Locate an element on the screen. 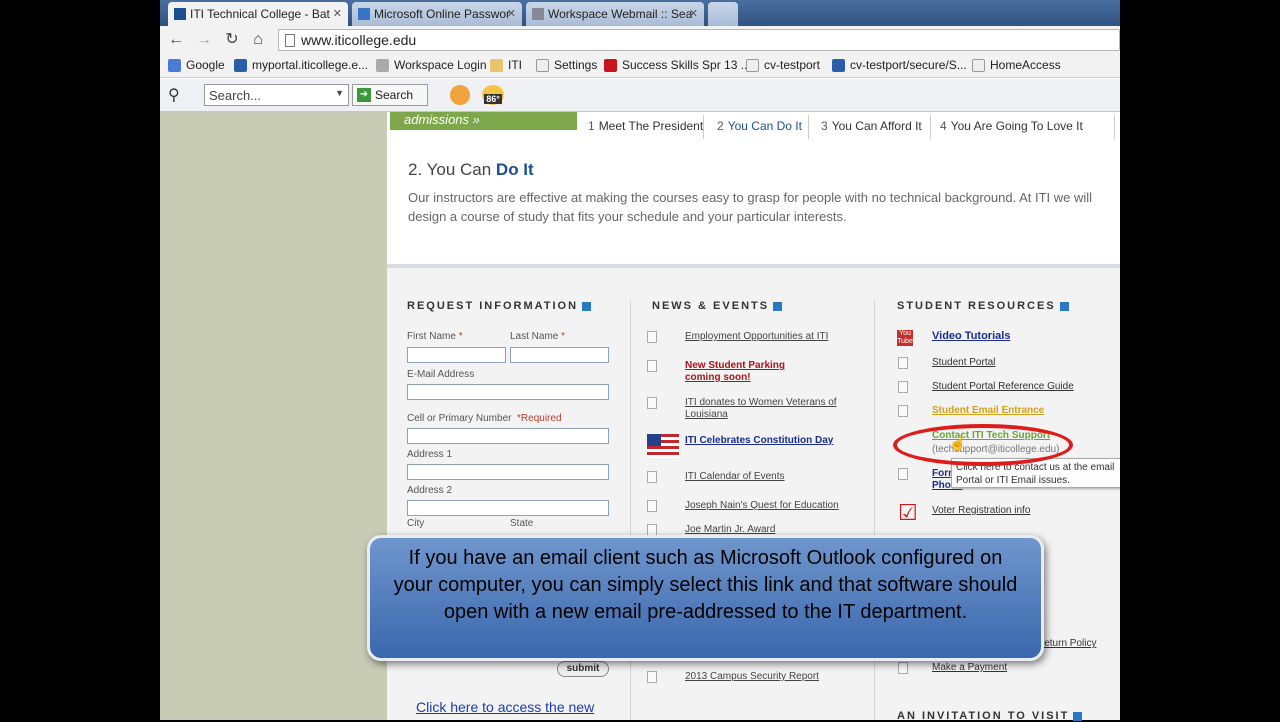 This screenshot has width=1280, height=722. addon-icon is located at coordinates (460, 95).